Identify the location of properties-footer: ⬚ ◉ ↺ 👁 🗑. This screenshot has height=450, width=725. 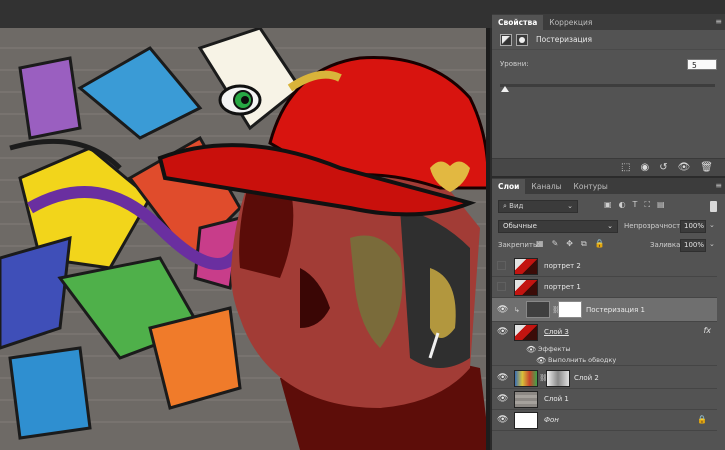
(608, 167).